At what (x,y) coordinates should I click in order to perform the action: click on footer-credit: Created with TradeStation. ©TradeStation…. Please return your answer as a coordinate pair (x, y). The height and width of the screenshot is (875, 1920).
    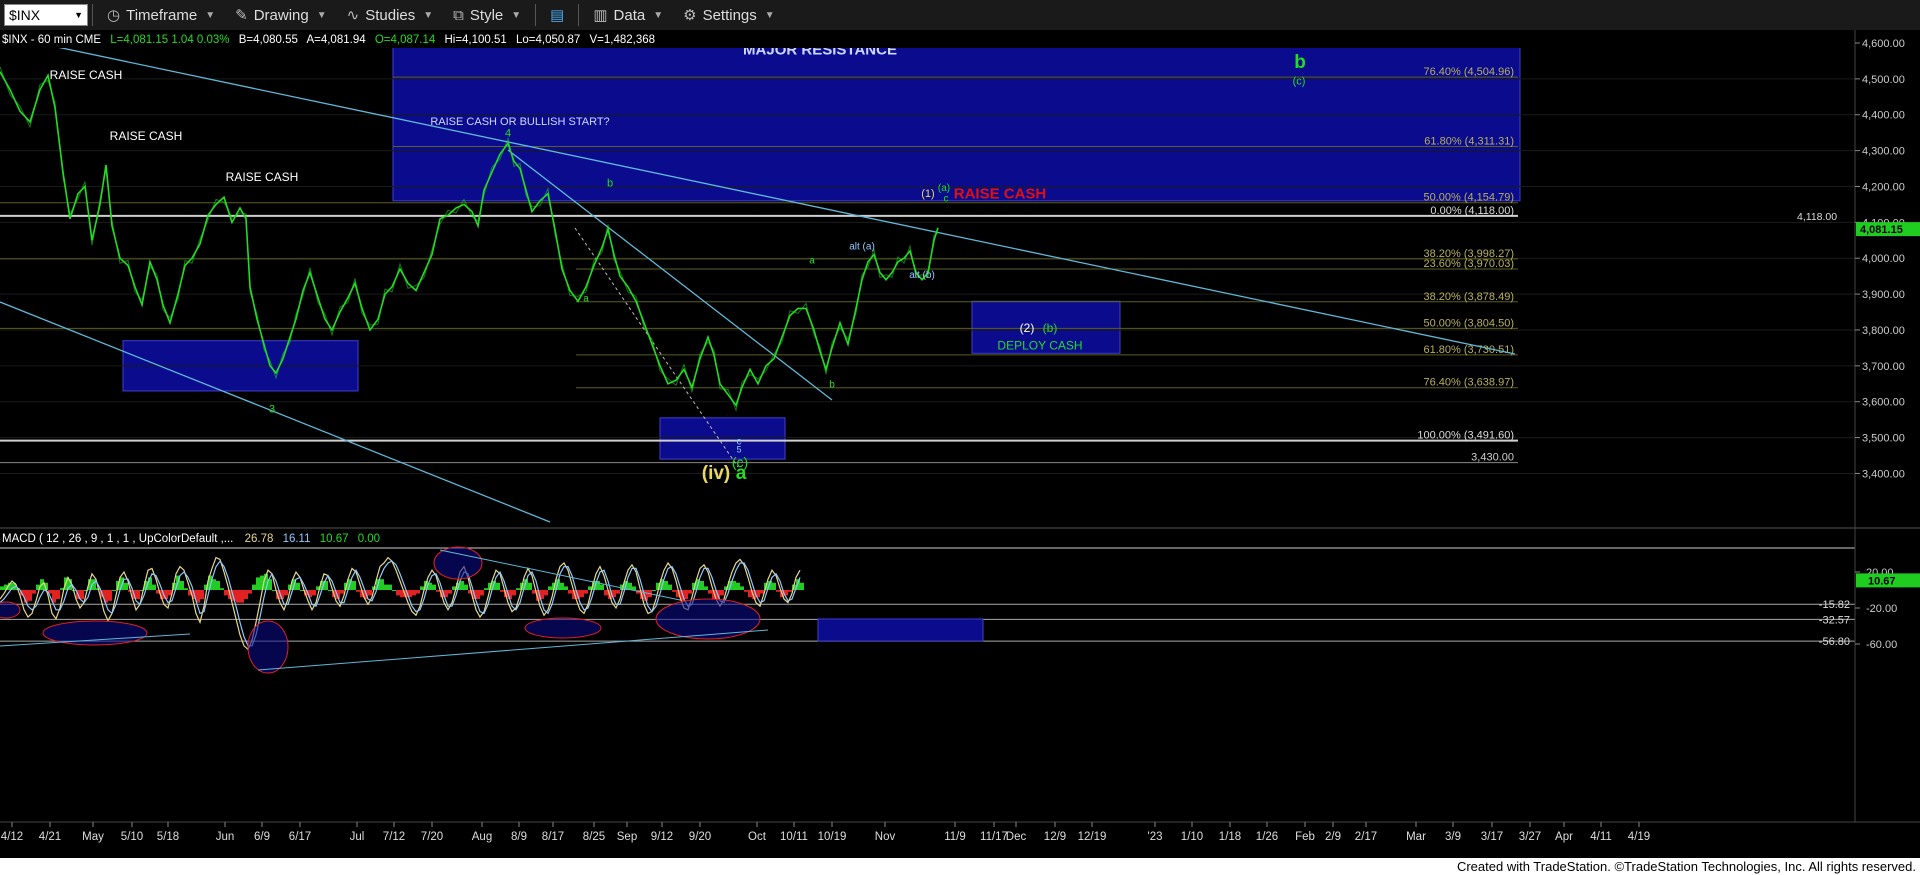
    Looking at the image, I should click on (960, 866).